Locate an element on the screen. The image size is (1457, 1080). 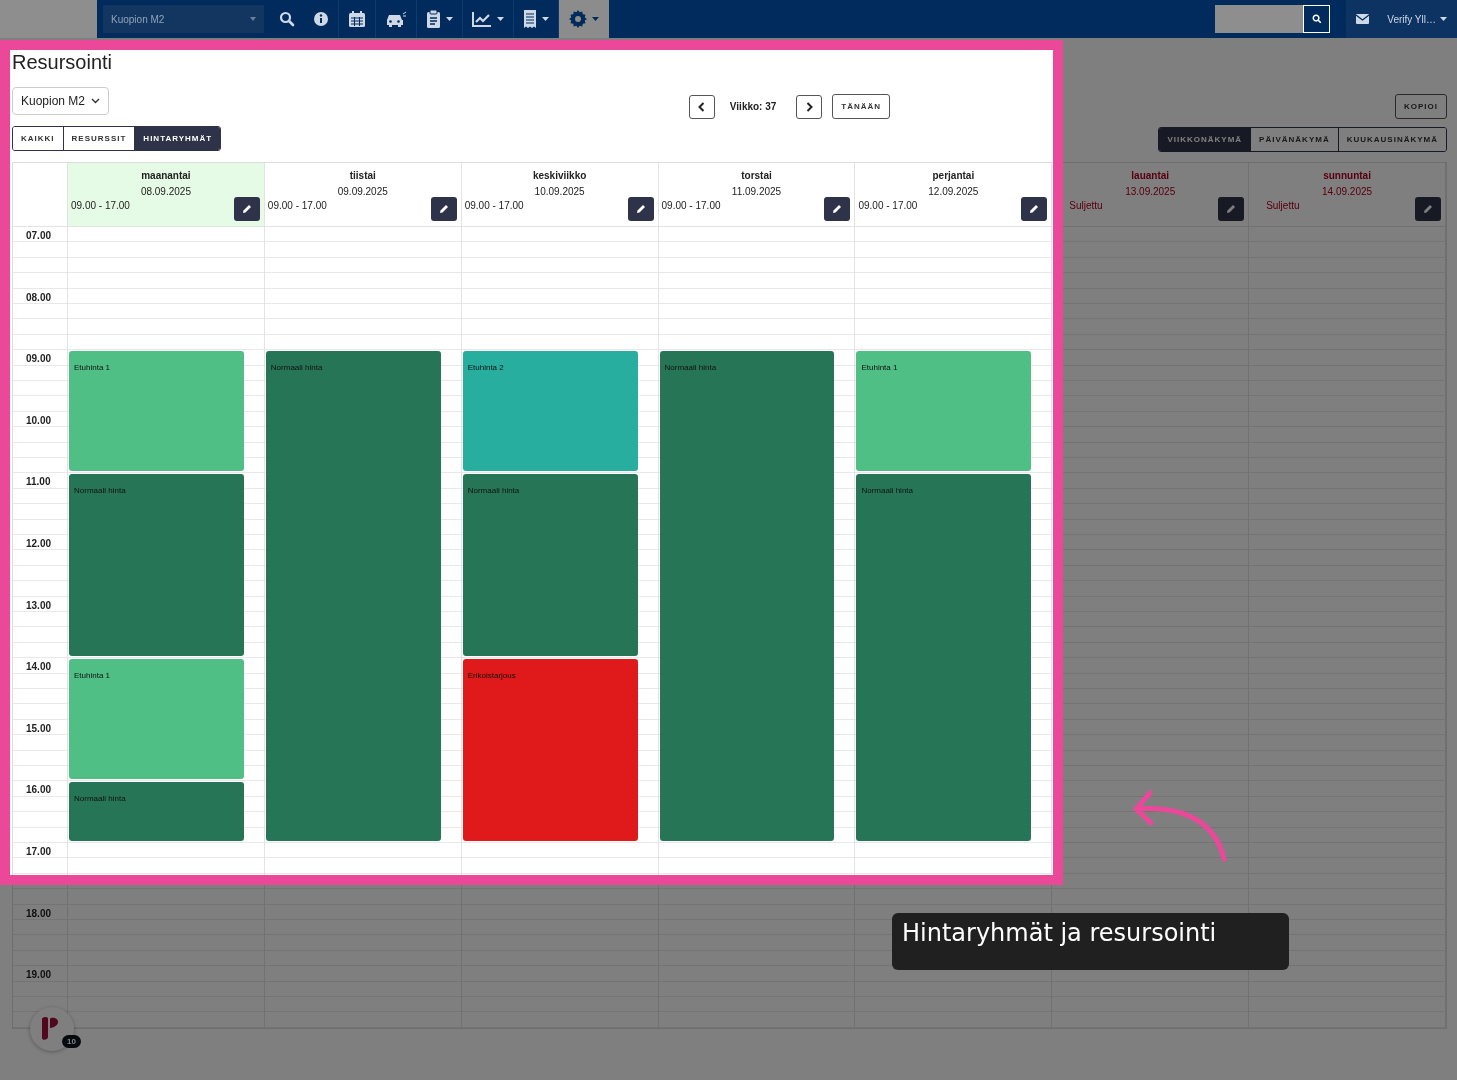
search-button is located at coordinates (1317, 19).